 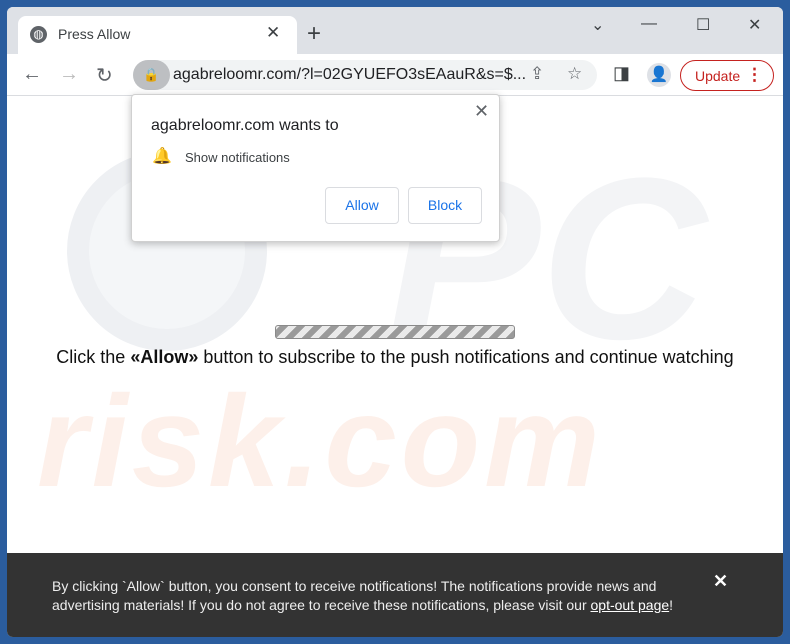 I want to click on update-button: Update ⋮, so click(x=727, y=75).